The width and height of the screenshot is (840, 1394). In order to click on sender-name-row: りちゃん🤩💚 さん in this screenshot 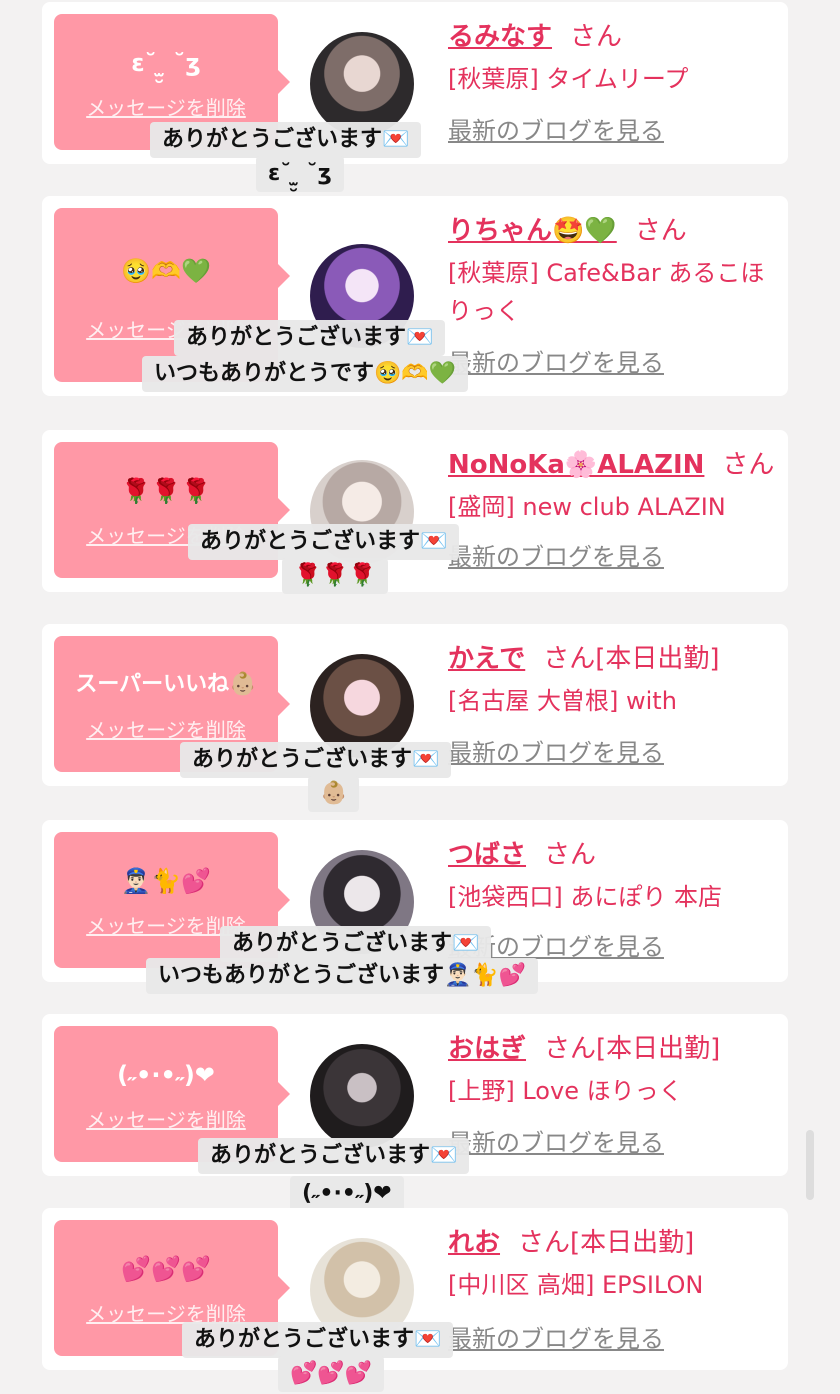, I will do `click(618, 231)`.